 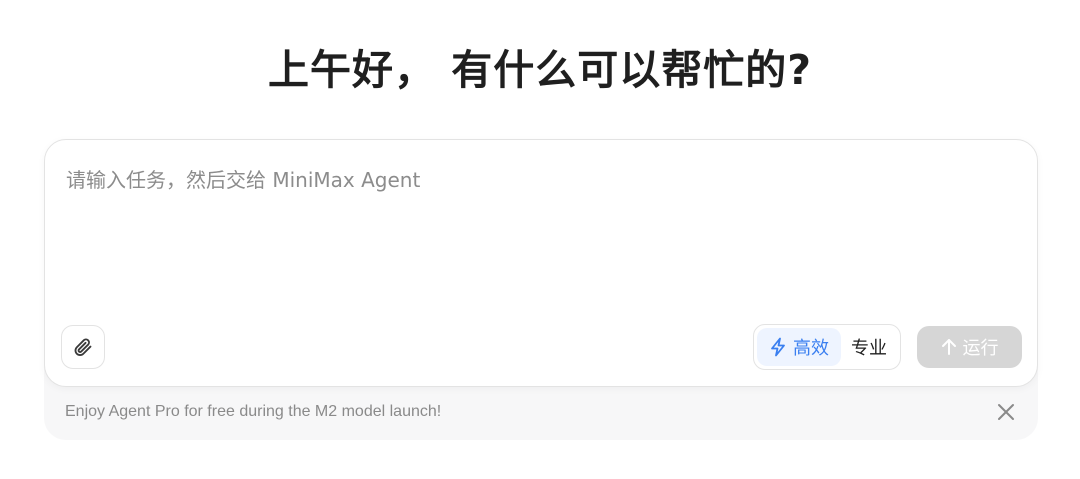 What do you see at coordinates (540, 70) in the screenshot?
I see `greeting-title: 上午好， 有什么可以帮忙的?` at bounding box center [540, 70].